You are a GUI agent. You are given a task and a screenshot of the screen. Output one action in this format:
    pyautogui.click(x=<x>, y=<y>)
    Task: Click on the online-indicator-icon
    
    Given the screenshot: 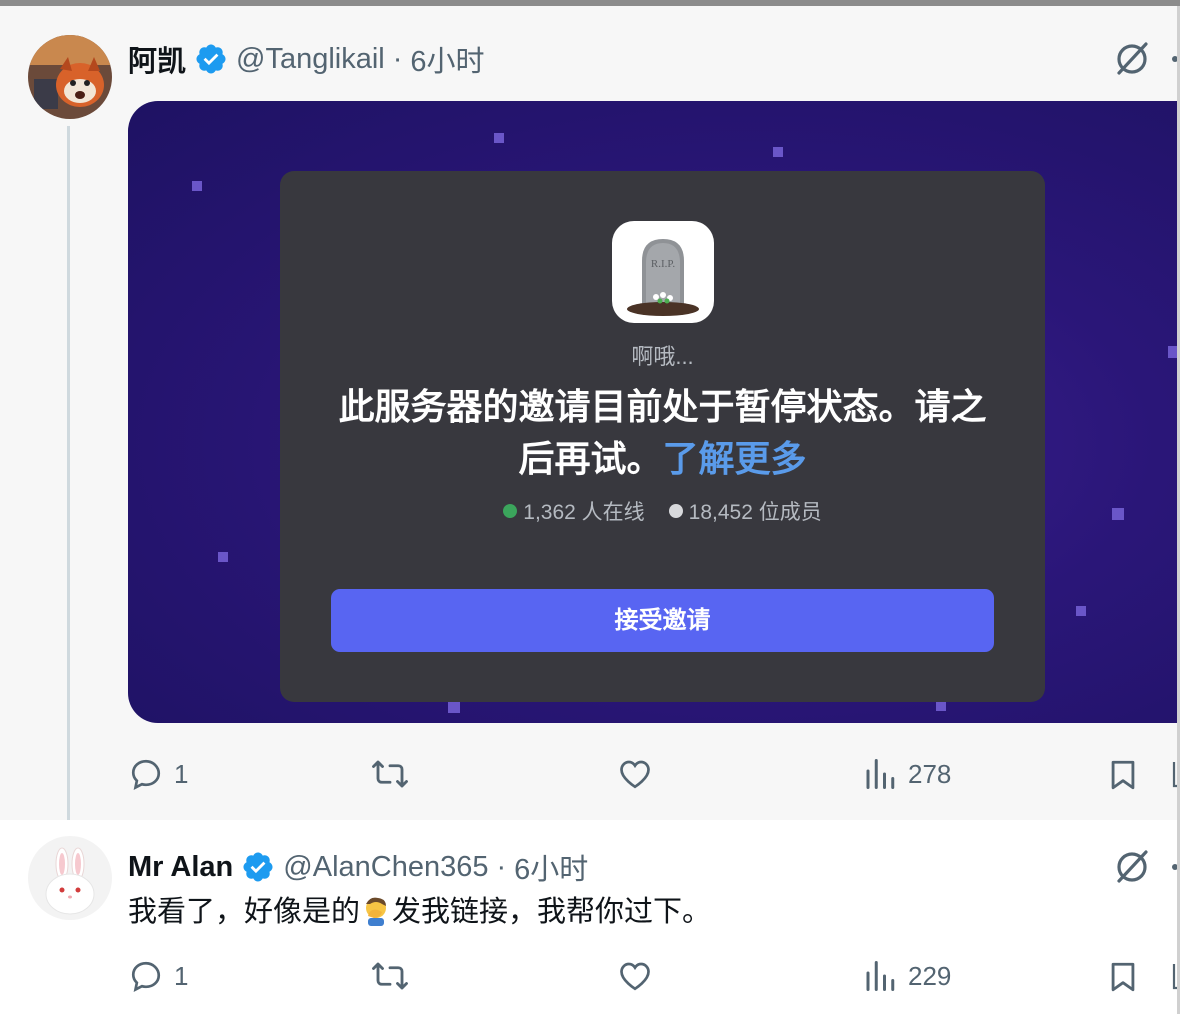 What is the action you would take?
    pyautogui.click(x=510, y=511)
    